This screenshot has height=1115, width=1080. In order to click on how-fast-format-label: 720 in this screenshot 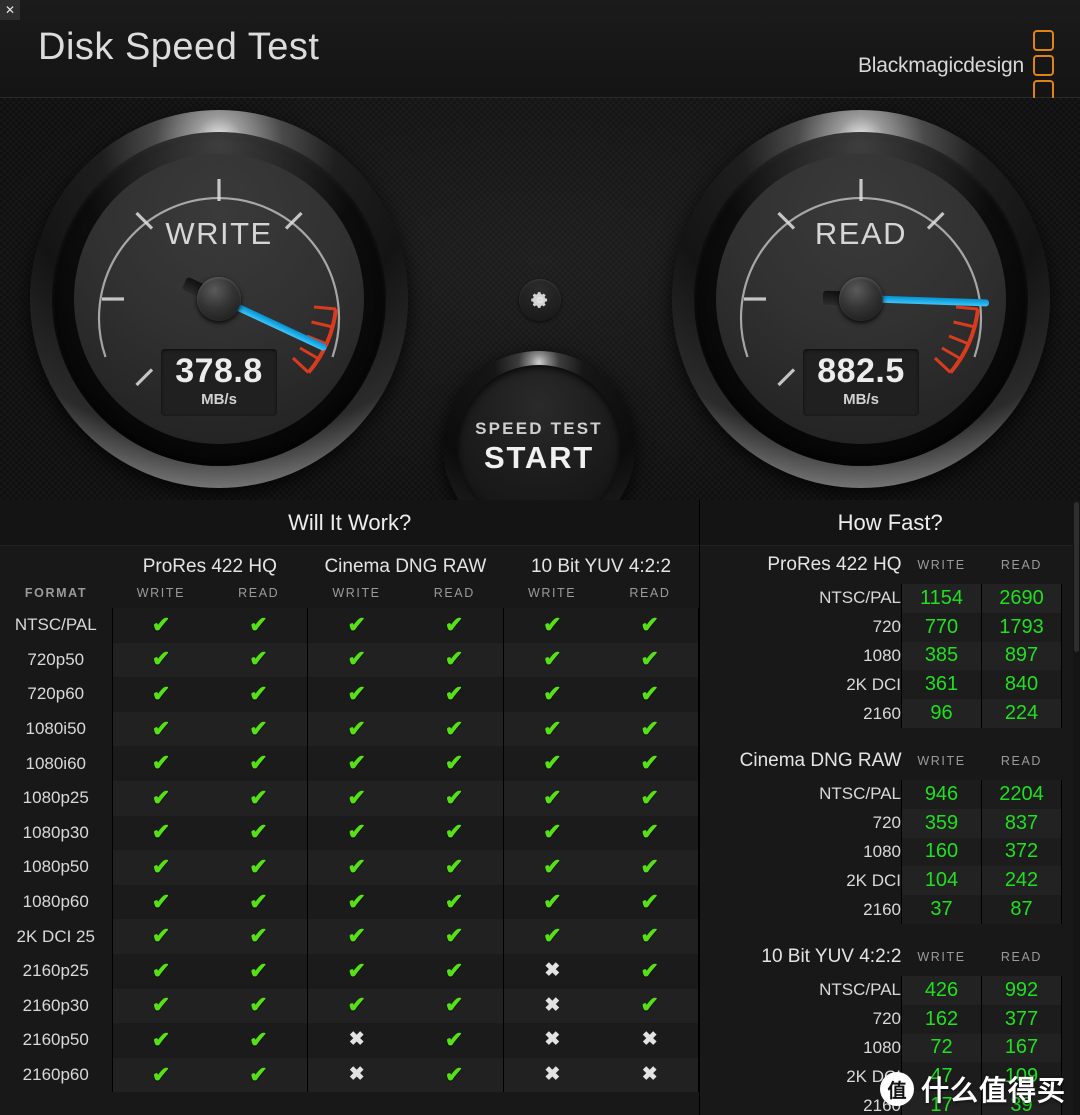, I will do `click(886, 627)`.